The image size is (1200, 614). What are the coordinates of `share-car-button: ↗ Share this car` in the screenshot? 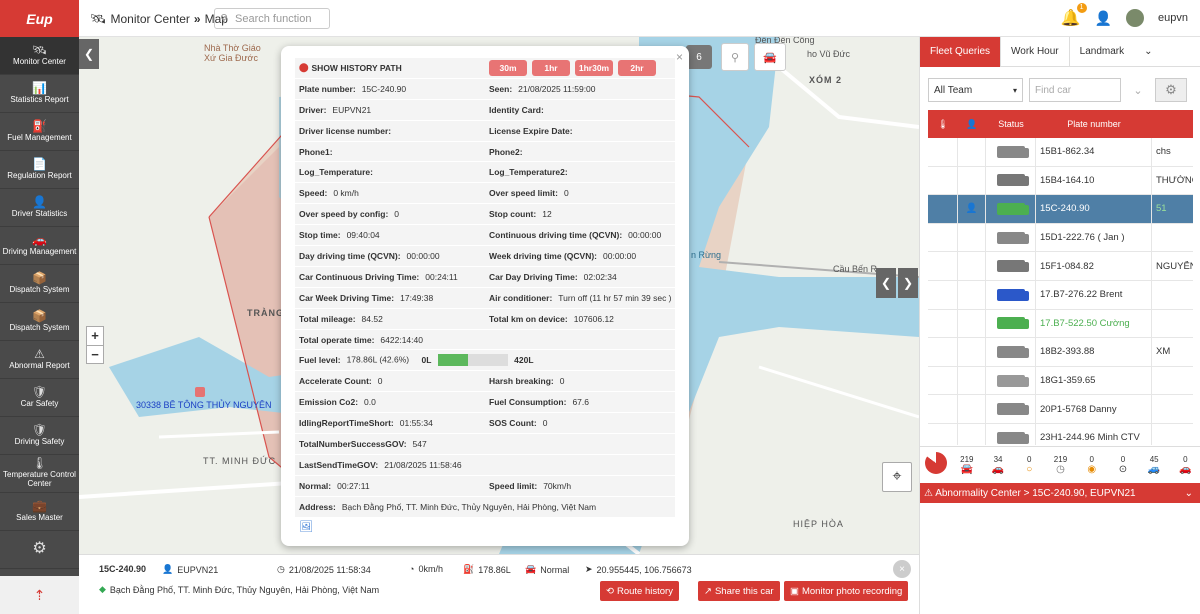 It's located at (739, 591).